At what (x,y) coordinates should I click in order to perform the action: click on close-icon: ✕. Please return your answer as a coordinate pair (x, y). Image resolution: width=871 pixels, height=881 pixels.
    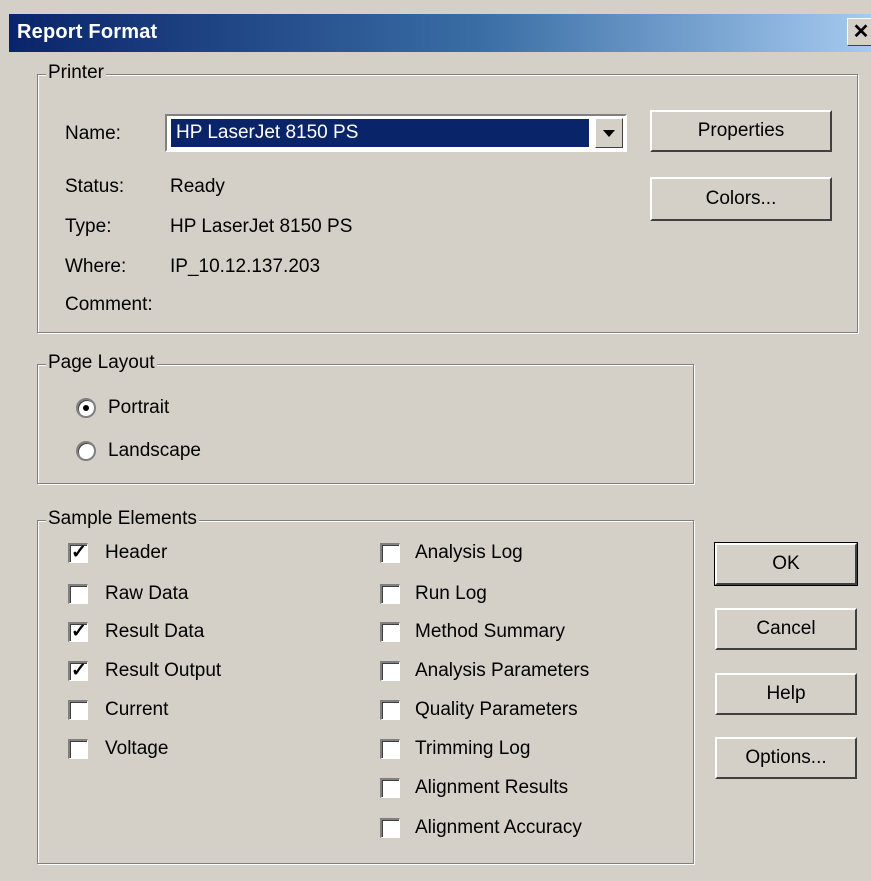
    Looking at the image, I should click on (861, 32).